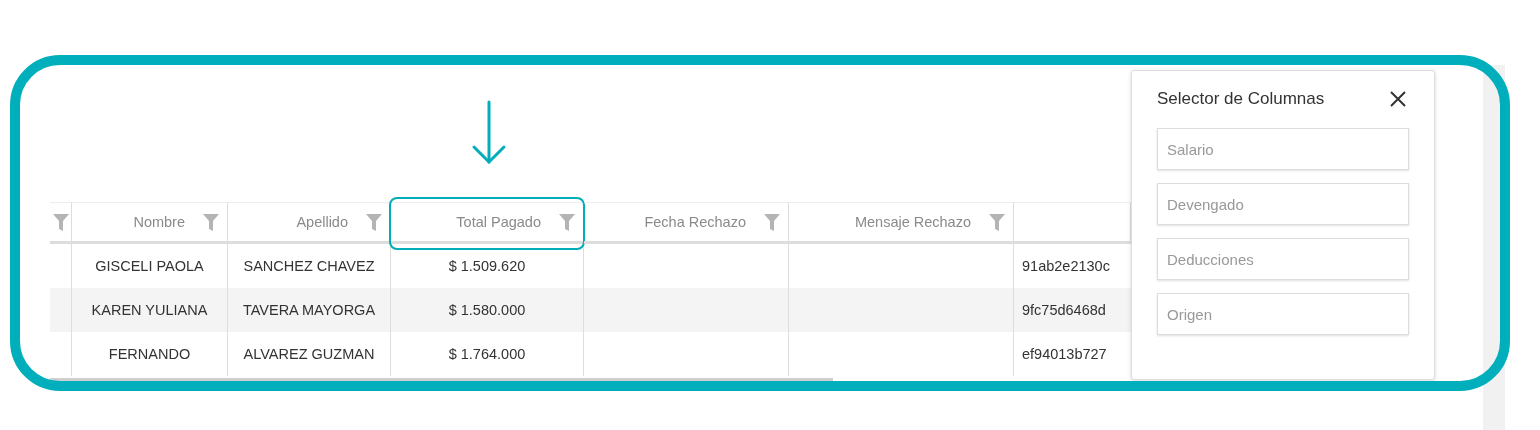 This screenshot has width=1540, height=430. I want to click on scrollbar-thumb, so click(441, 380).